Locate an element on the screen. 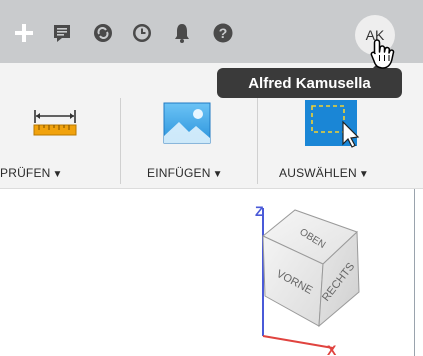  comment-icon is located at coordinates (62, 33).